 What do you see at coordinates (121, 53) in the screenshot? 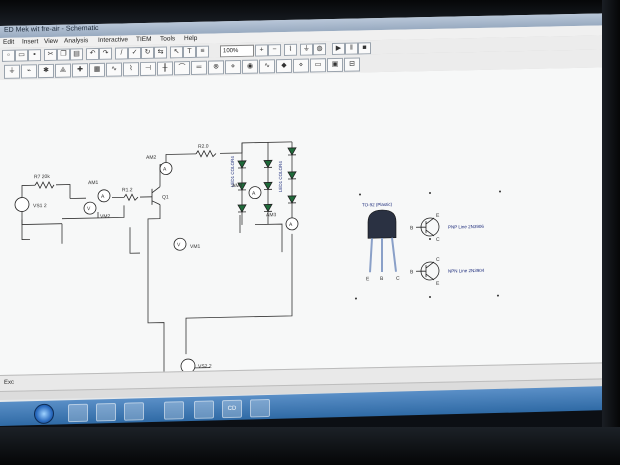
I see `wire-icon: /` at bounding box center [121, 53].